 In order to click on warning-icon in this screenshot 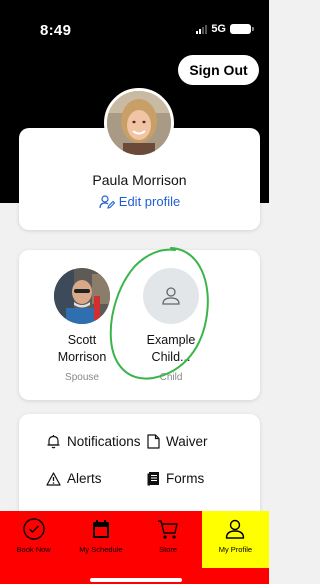, I will do `click(53, 478)`.